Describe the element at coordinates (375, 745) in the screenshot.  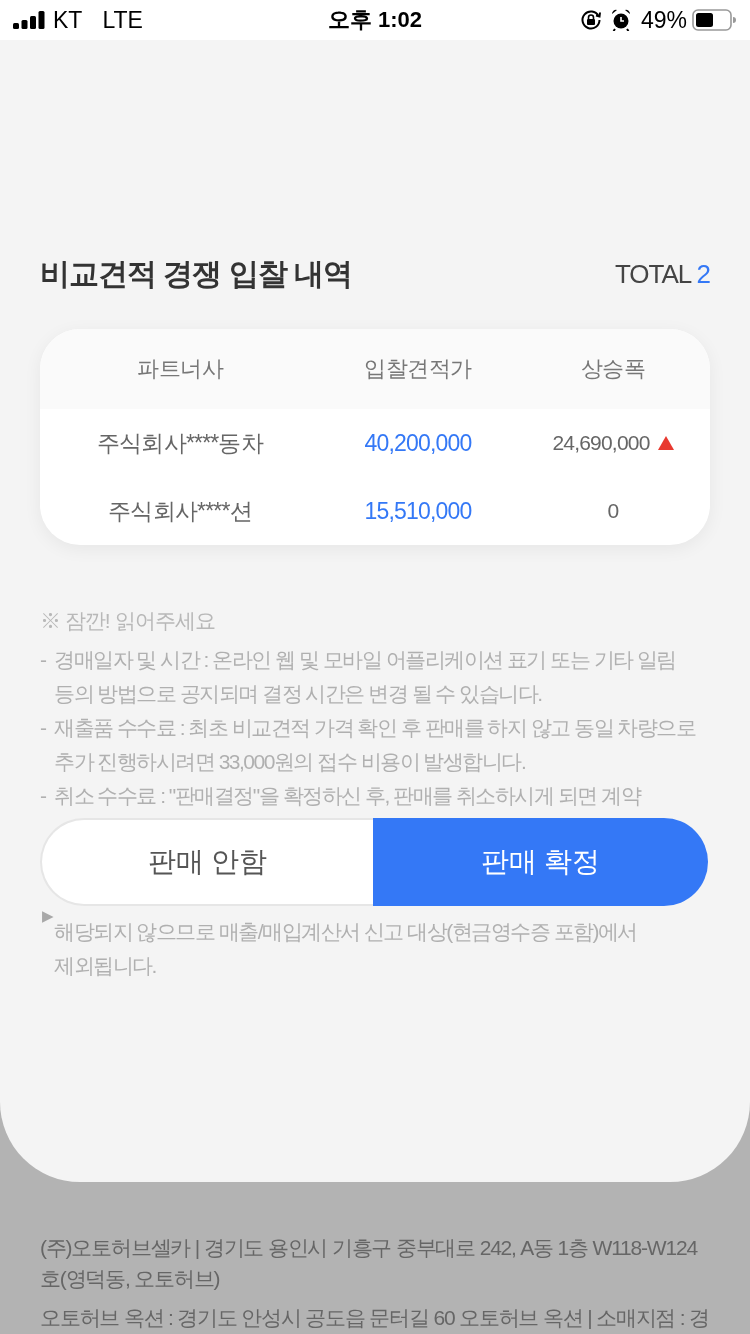
I see `notice-text: 재출품 수수료 : 최초 비교견적 가격 확인 후 판매를 하지 않고 동일 차량으로 추가 진행하시려면 33,000원의 접수 비용이 발생합니다.` at that location.